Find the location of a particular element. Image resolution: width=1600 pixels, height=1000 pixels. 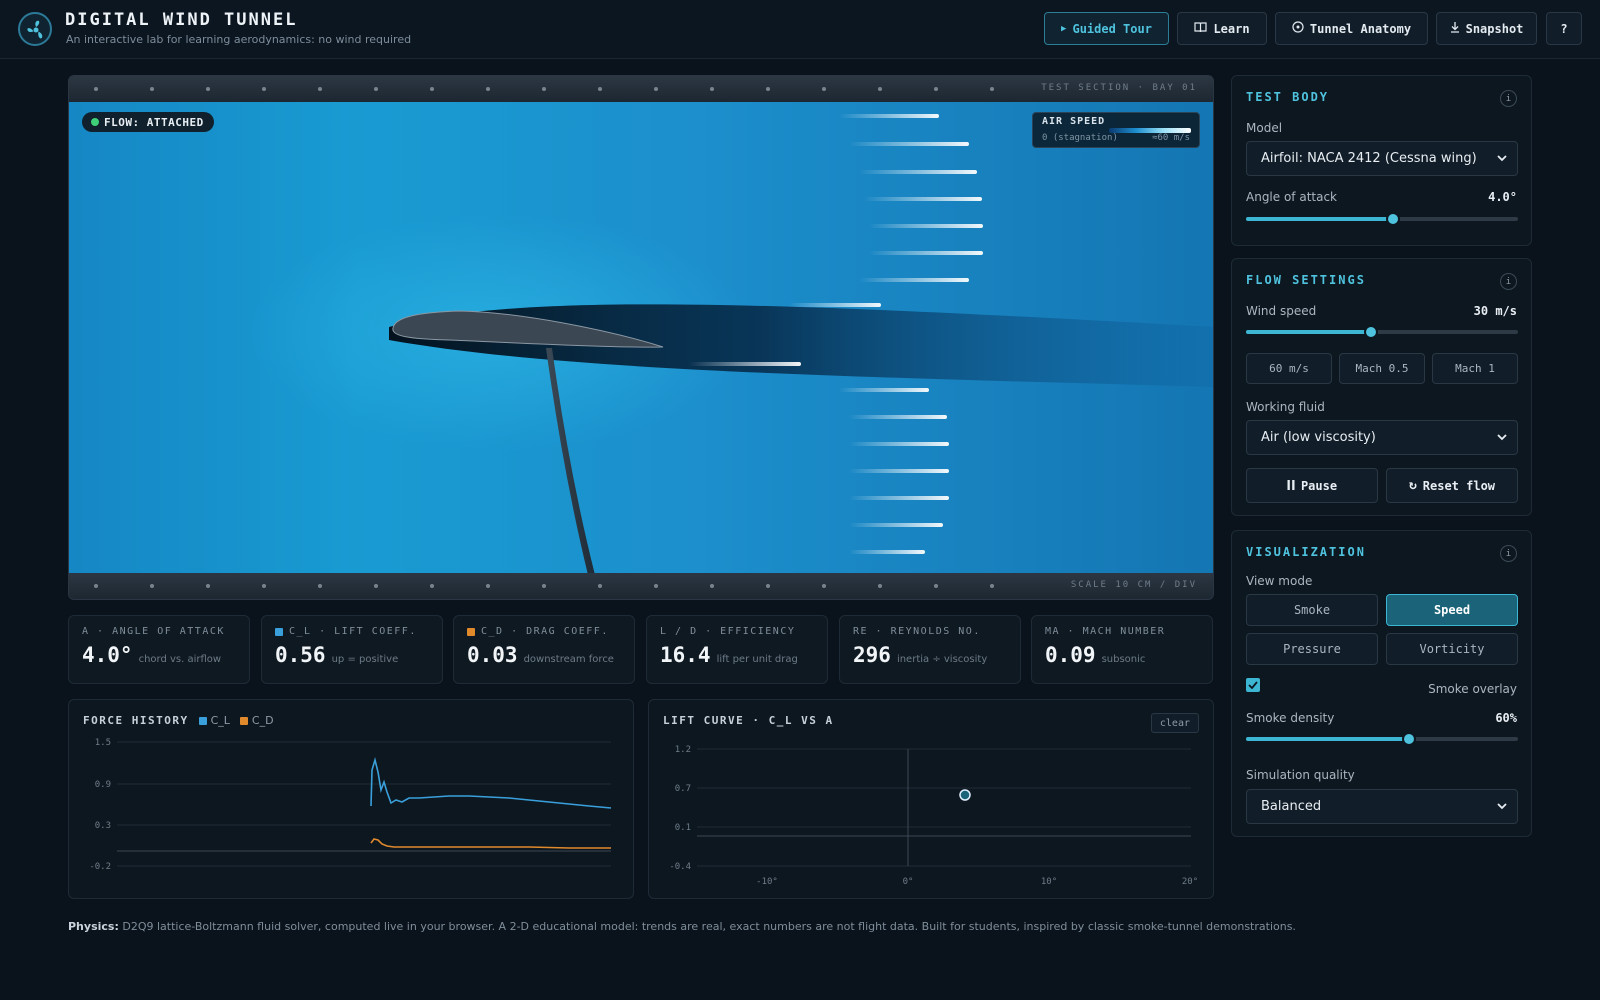

stat-reynolds-number: RE · REYNOLDS NO. 296 inertia ÷ viscosity is located at coordinates (930, 649).